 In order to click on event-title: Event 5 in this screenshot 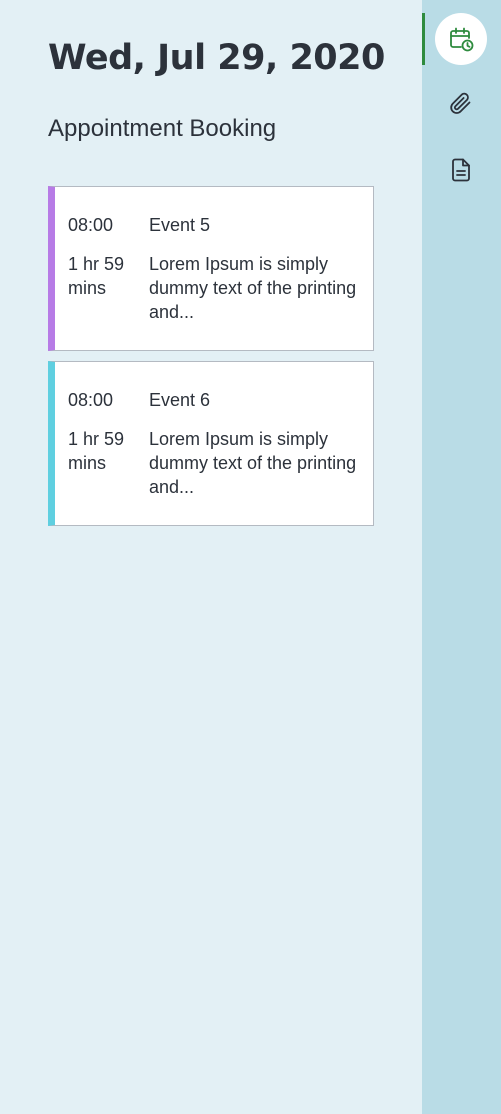, I will do `click(180, 225)`.